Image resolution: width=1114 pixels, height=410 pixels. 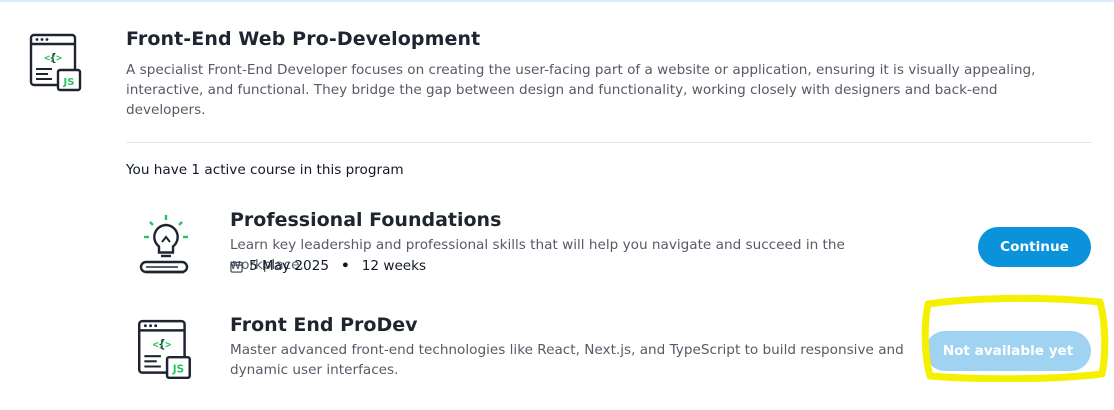 What do you see at coordinates (236, 266) in the screenshot?
I see `calendar-icon` at bounding box center [236, 266].